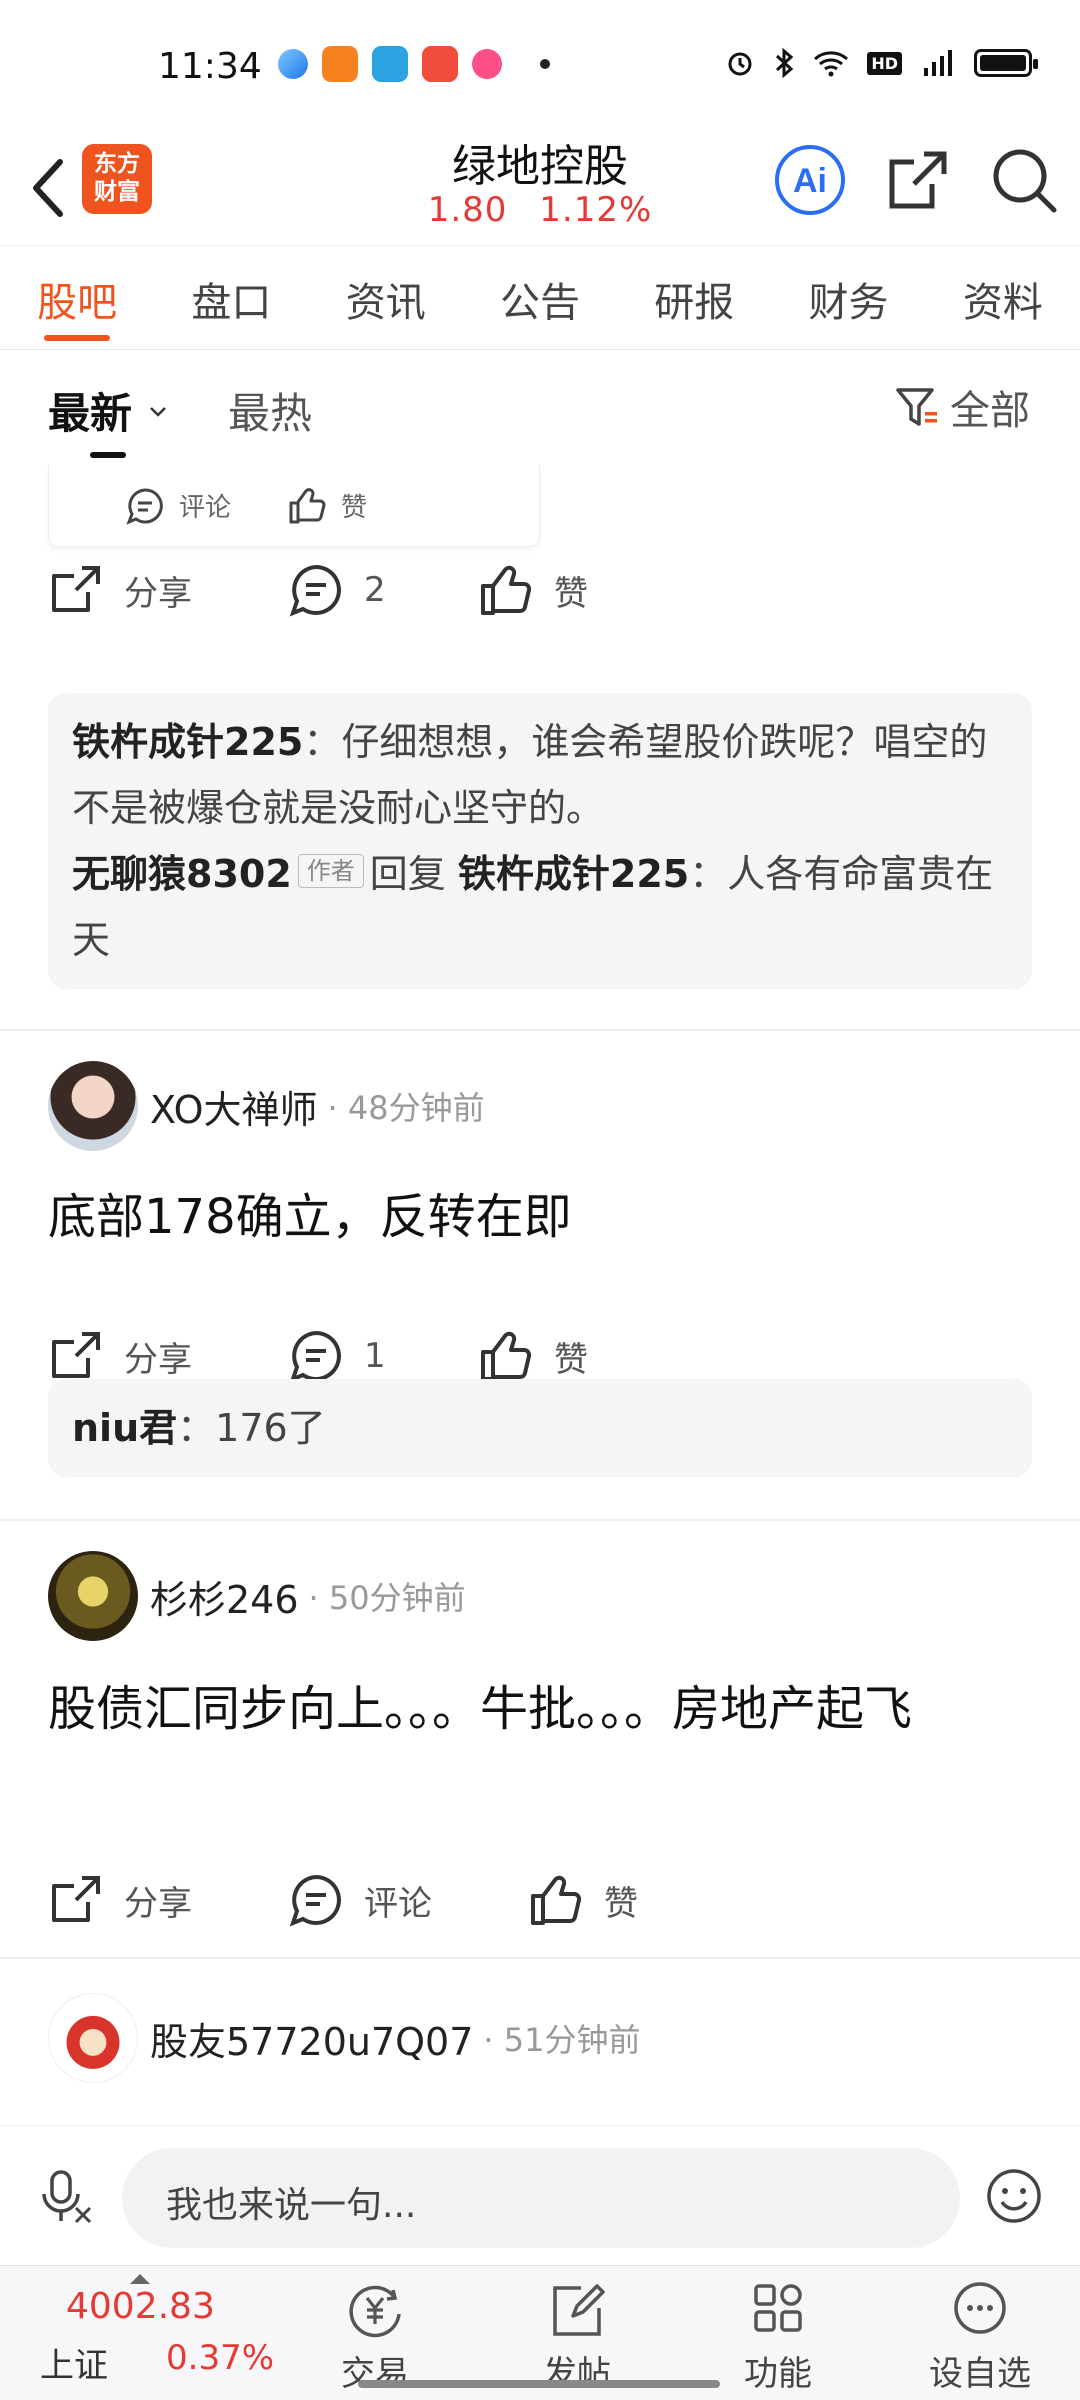 Image resolution: width=1080 pixels, height=2400 pixels. I want to click on quoted-like-button: 赞, so click(327, 506).